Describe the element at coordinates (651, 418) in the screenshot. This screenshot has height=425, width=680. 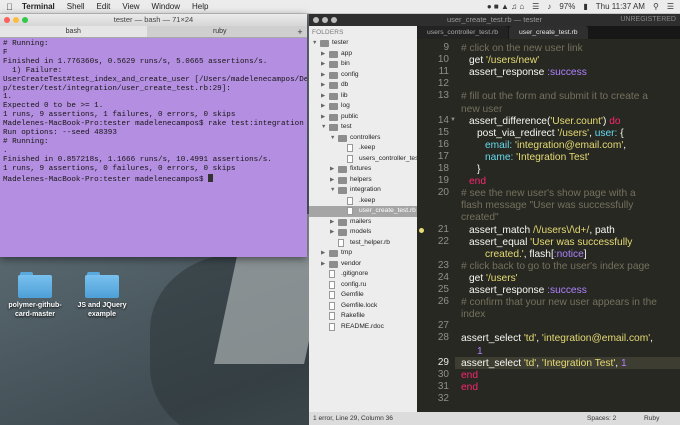
I see `syntax-setting: Ruby` at that location.